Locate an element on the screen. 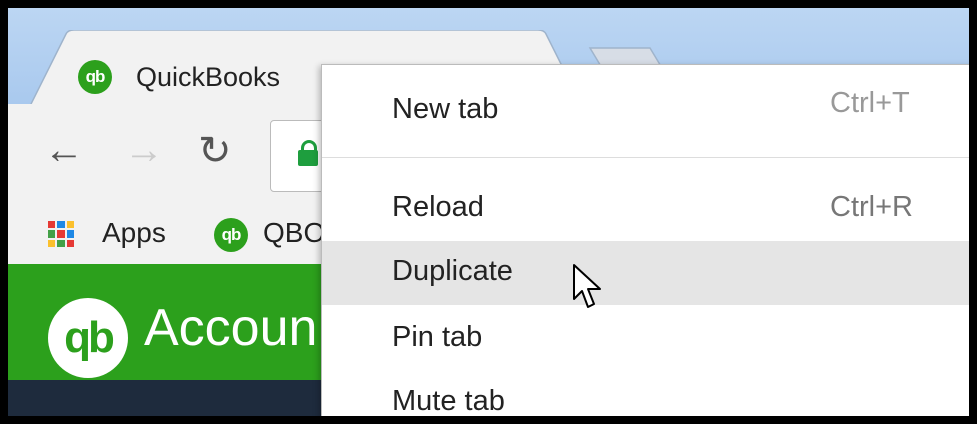  menu-item-shortcut: Ctrl+R is located at coordinates (871, 207).